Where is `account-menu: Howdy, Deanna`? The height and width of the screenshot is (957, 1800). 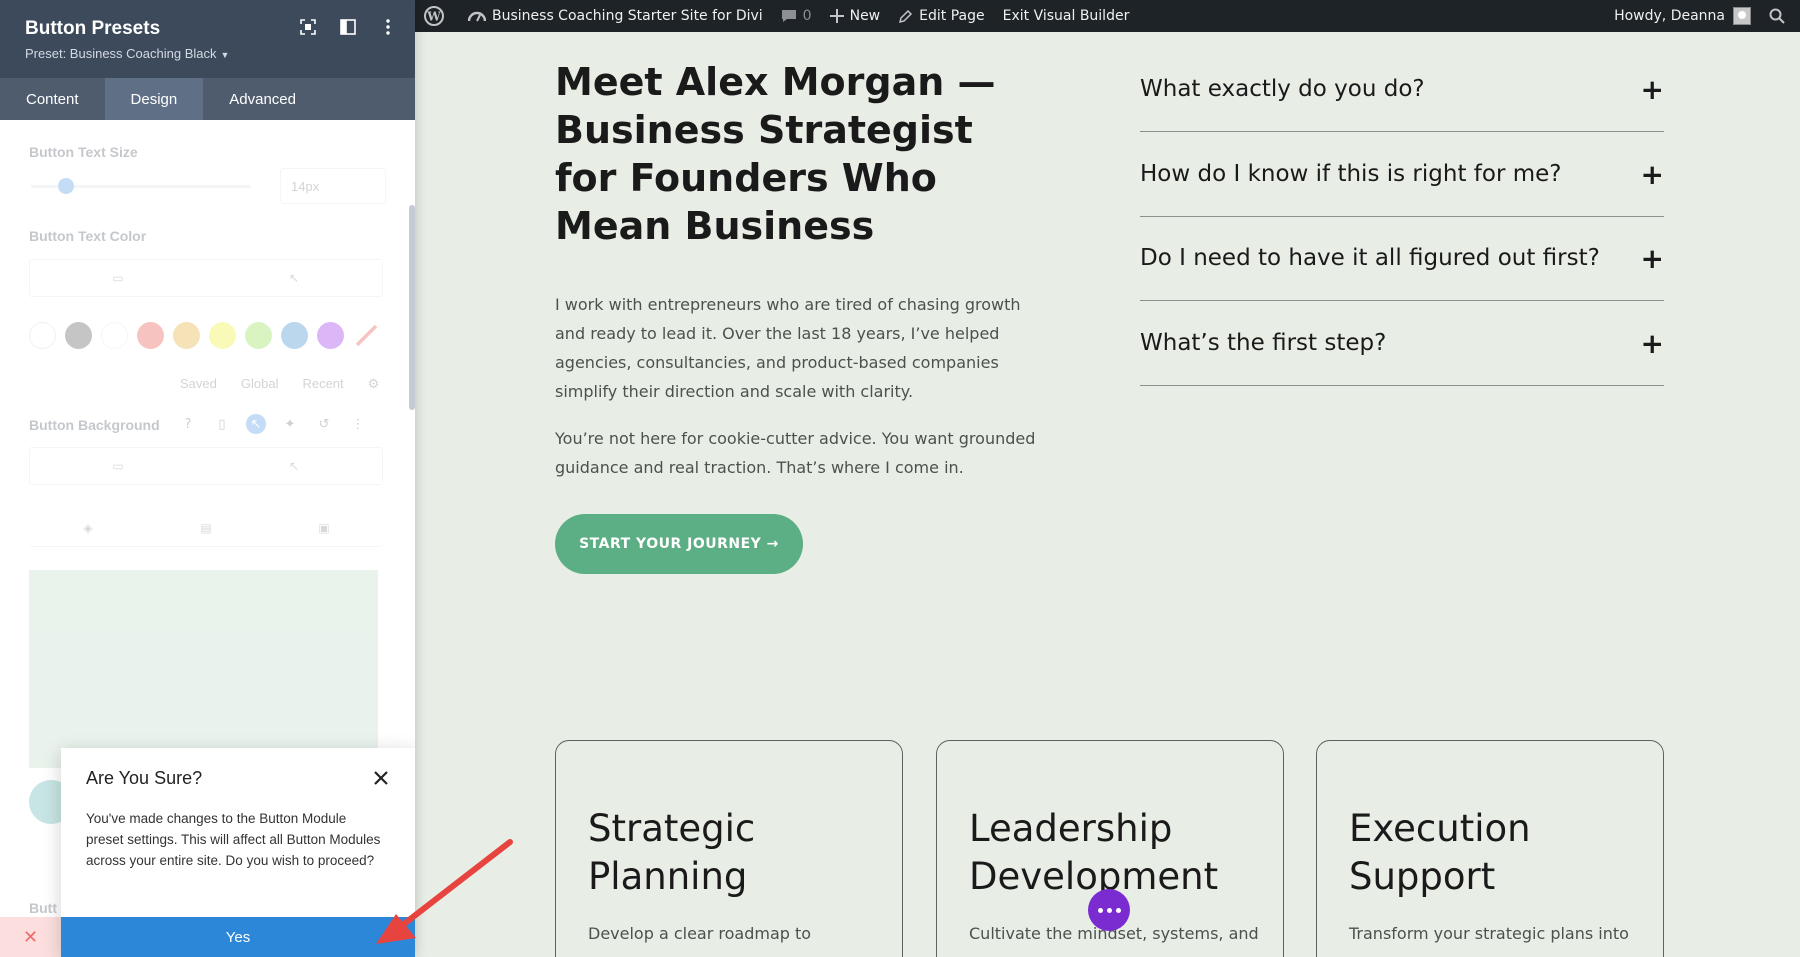
account-menu: Howdy, Deanna is located at coordinates (1682, 16).